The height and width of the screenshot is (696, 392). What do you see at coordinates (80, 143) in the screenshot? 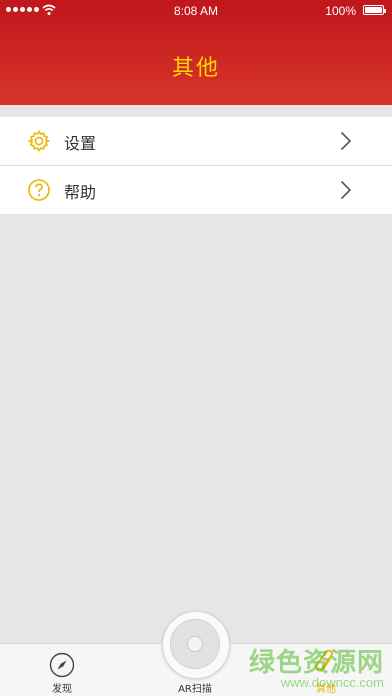
I see `menu-item-label: 设置` at bounding box center [80, 143].